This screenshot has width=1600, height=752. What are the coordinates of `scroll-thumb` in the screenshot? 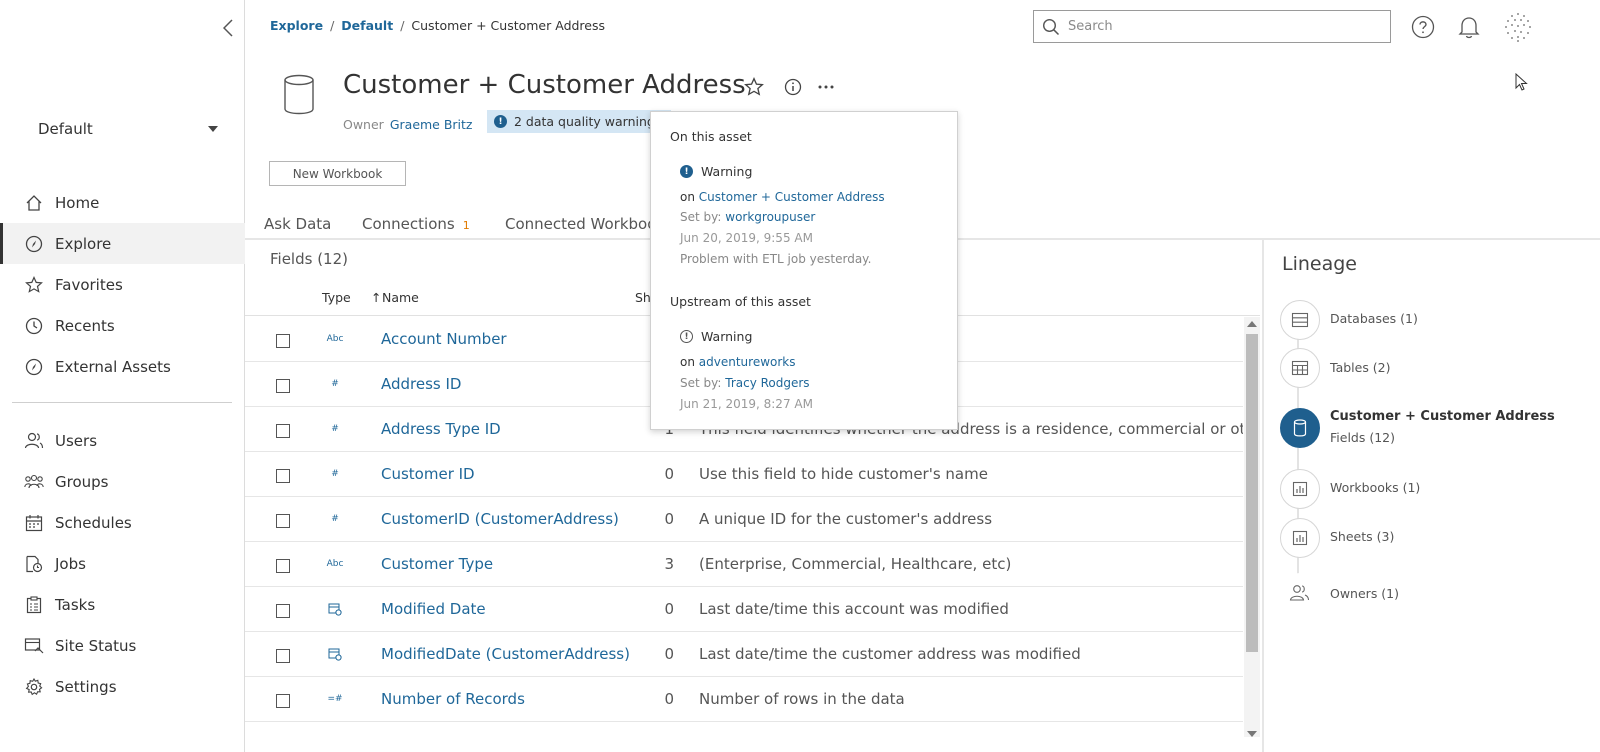 It's located at (1252, 493).